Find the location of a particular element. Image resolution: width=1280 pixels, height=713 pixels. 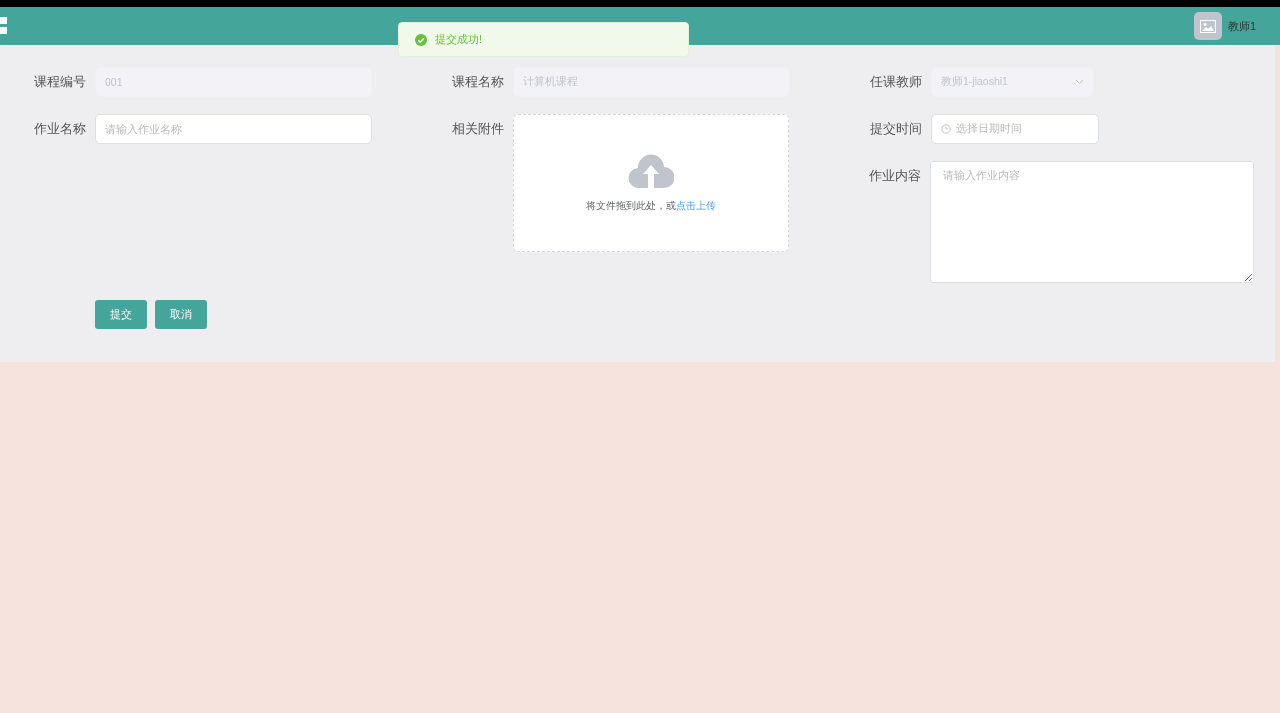

datetime-field: 选择日期时间 is located at coordinates (1015, 129).